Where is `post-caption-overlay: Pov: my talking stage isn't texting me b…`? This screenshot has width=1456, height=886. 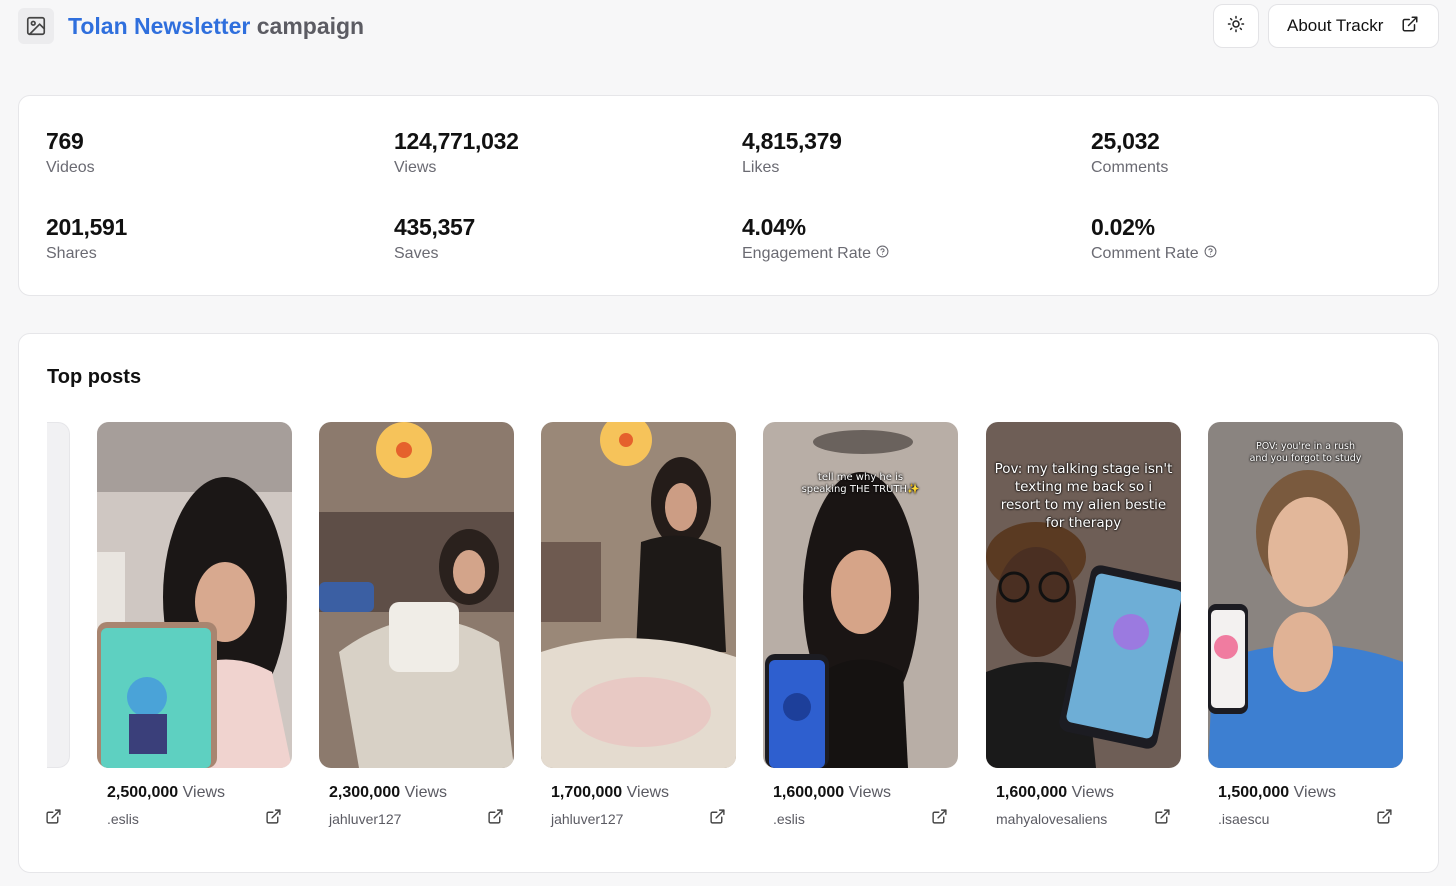 post-caption-overlay: Pov: my talking stage isn't texting me b… is located at coordinates (1083, 496).